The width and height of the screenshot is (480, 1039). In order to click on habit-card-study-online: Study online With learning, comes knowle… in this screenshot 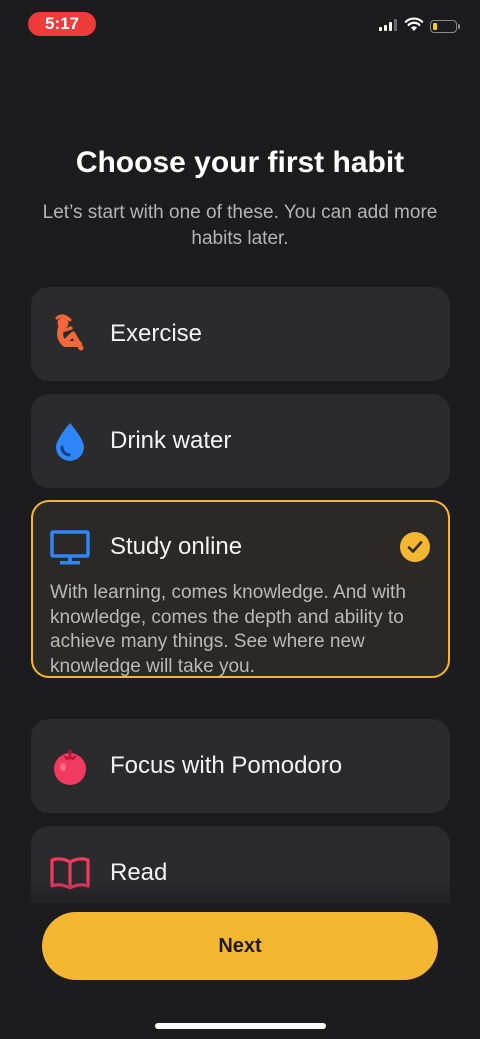, I will do `click(240, 589)`.